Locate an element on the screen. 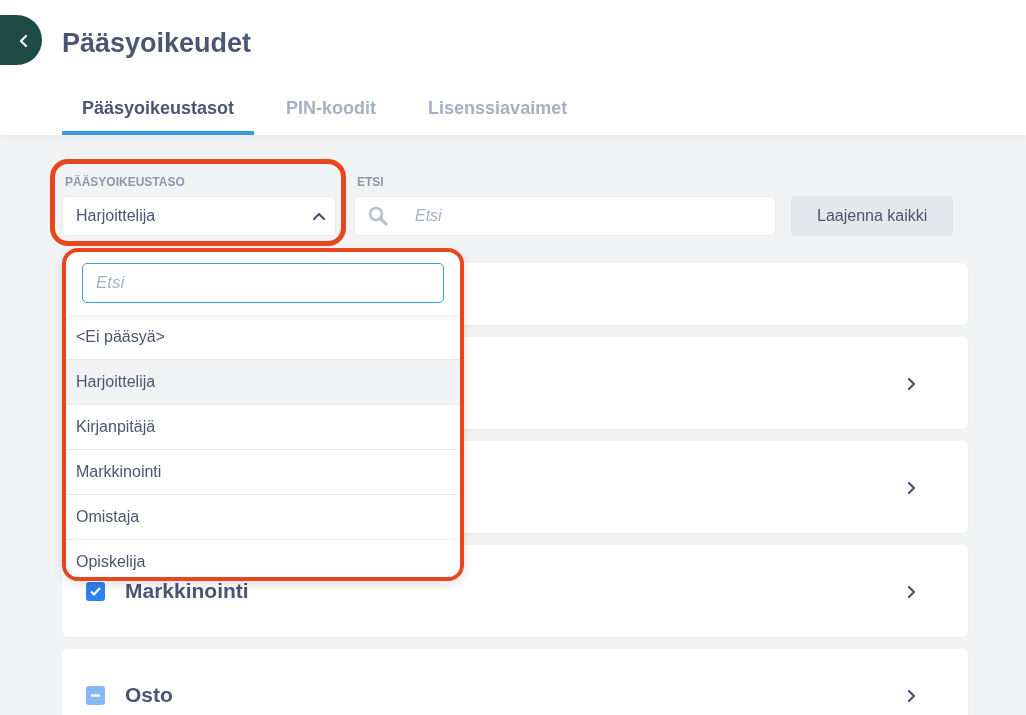 This screenshot has height=715, width=1026. dropdown-option: Markkinointi is located at coordinates (263, 472).